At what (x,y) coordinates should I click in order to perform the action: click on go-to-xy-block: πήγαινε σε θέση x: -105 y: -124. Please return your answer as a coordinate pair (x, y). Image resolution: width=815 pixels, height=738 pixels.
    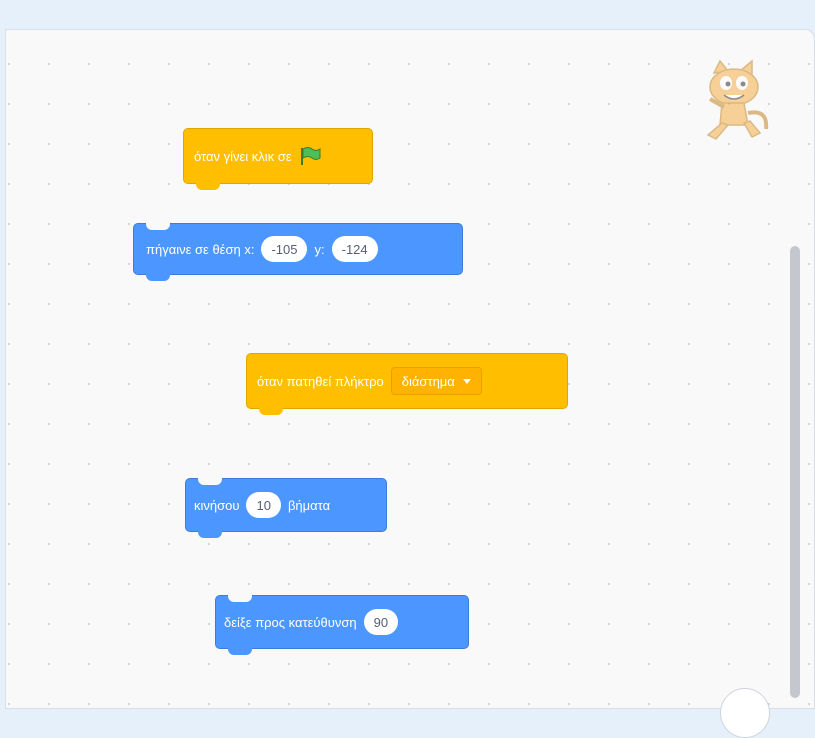
    Looking at the image, I should click on (298, 252).